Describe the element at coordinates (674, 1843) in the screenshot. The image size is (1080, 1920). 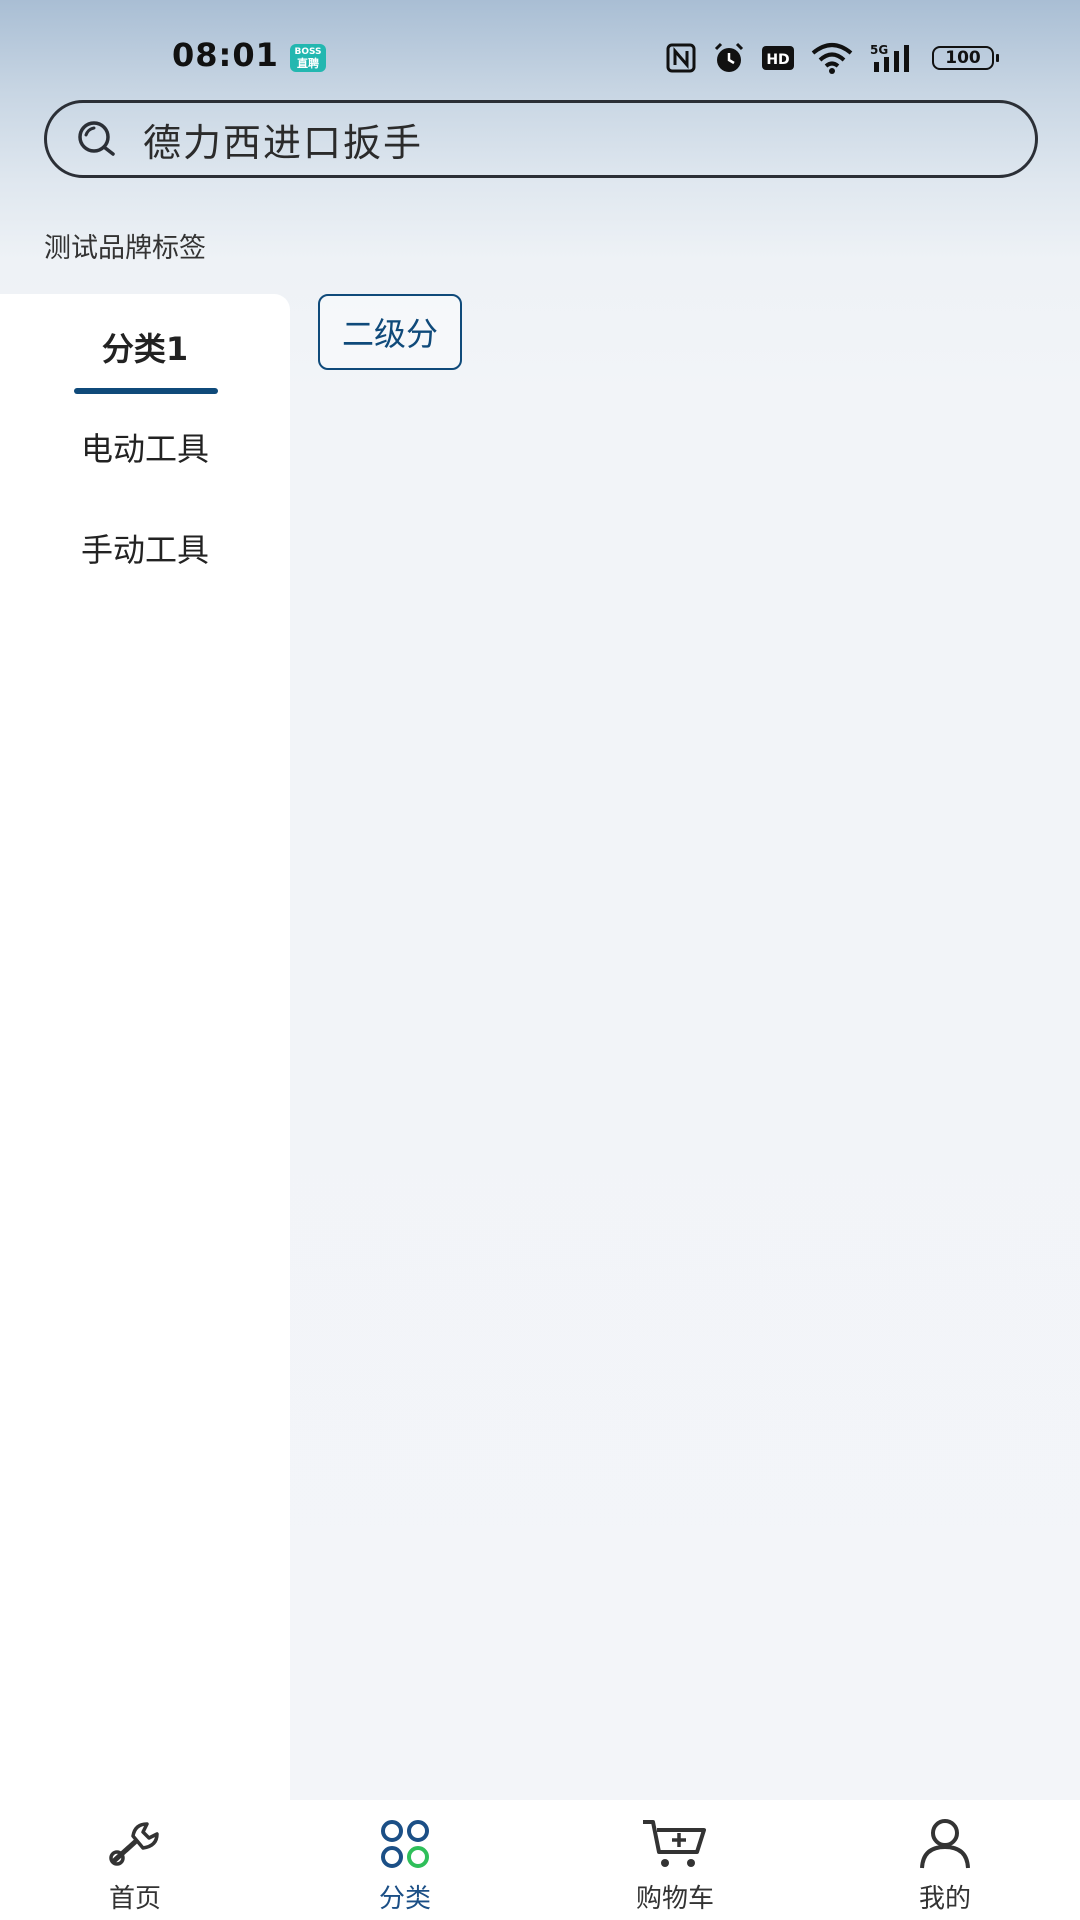
I see `cart-icon` at that location.